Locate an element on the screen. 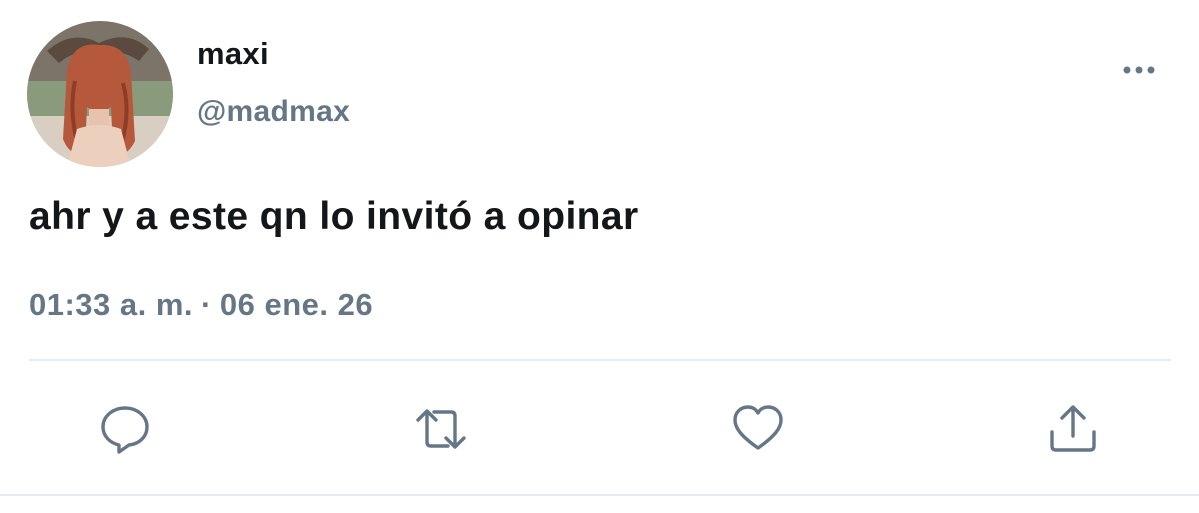 The height and width of the screenshot is (513, 1199). reply-bubble-icon is located at coordinates (125, 430).